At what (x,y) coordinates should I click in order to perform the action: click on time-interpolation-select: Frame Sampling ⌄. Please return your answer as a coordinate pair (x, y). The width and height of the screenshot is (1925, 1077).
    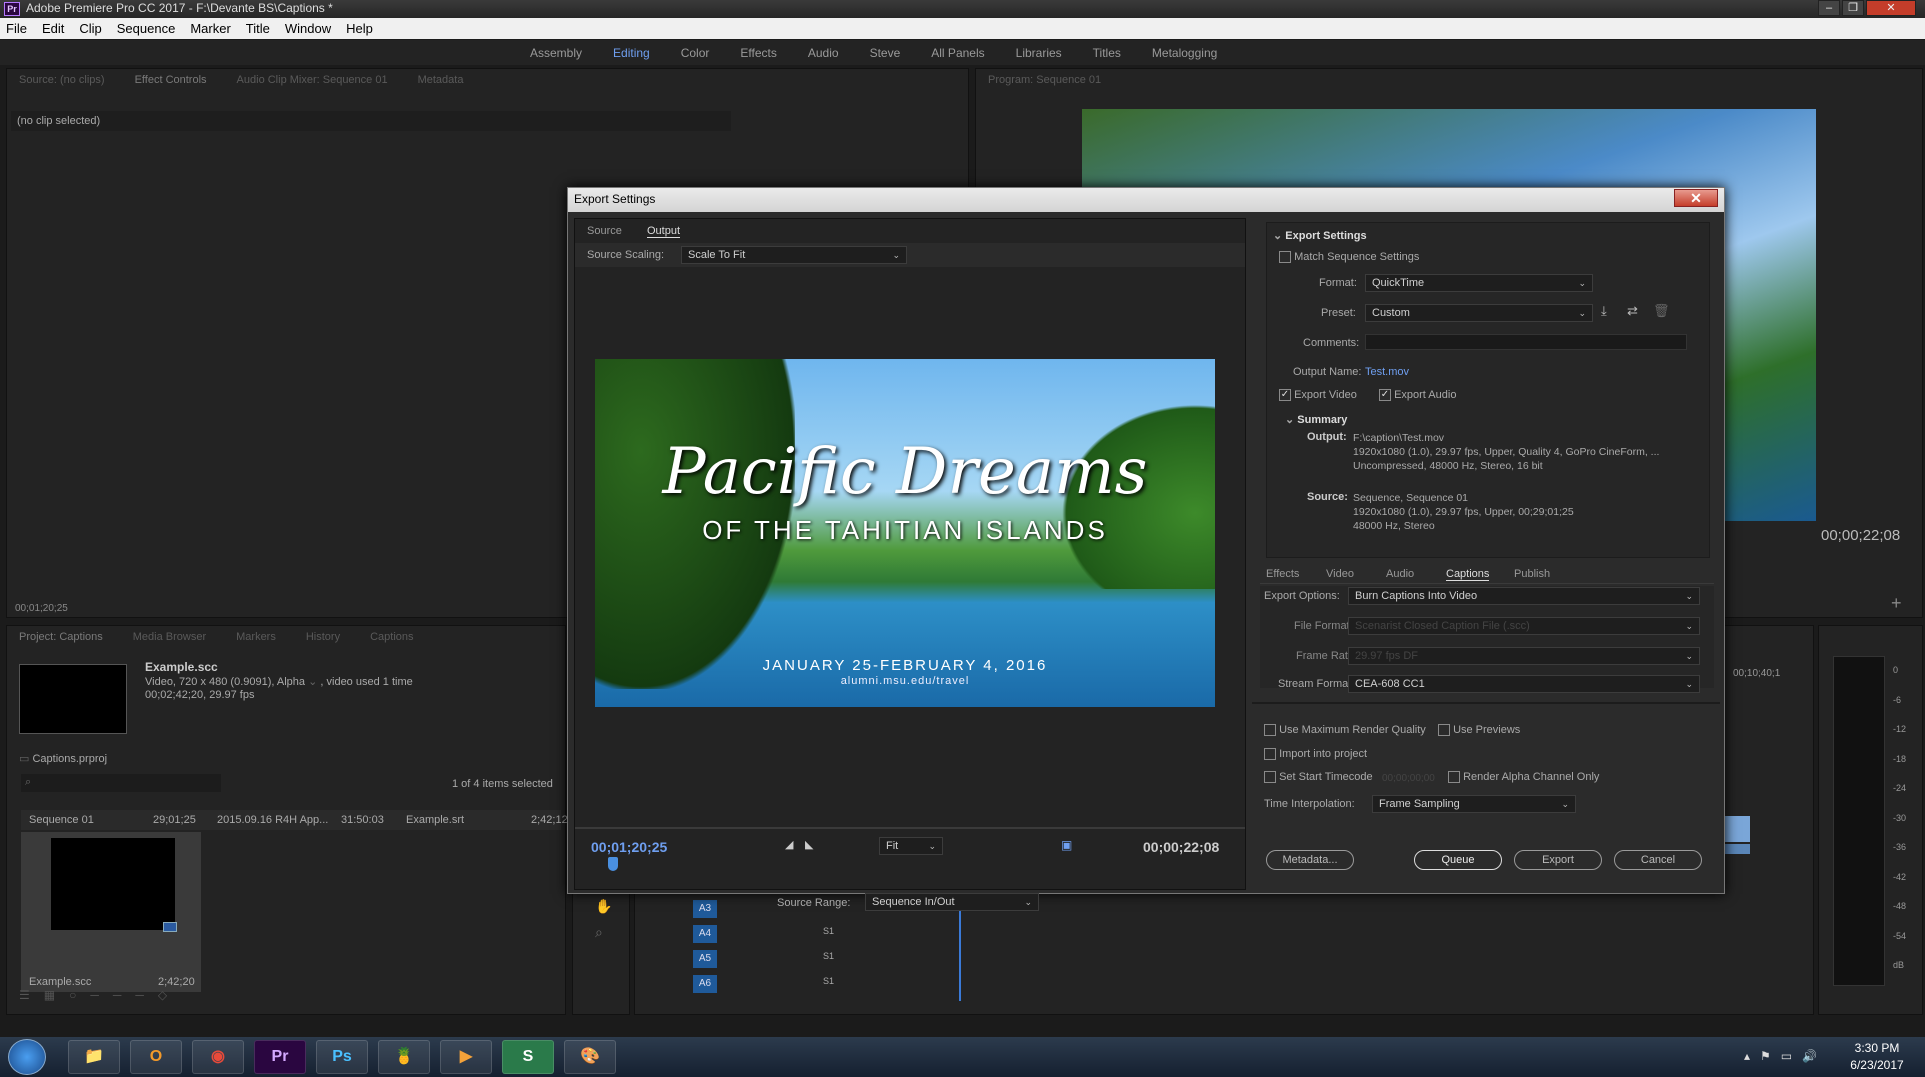
    Looking at the image, I should click on (1474, 804).